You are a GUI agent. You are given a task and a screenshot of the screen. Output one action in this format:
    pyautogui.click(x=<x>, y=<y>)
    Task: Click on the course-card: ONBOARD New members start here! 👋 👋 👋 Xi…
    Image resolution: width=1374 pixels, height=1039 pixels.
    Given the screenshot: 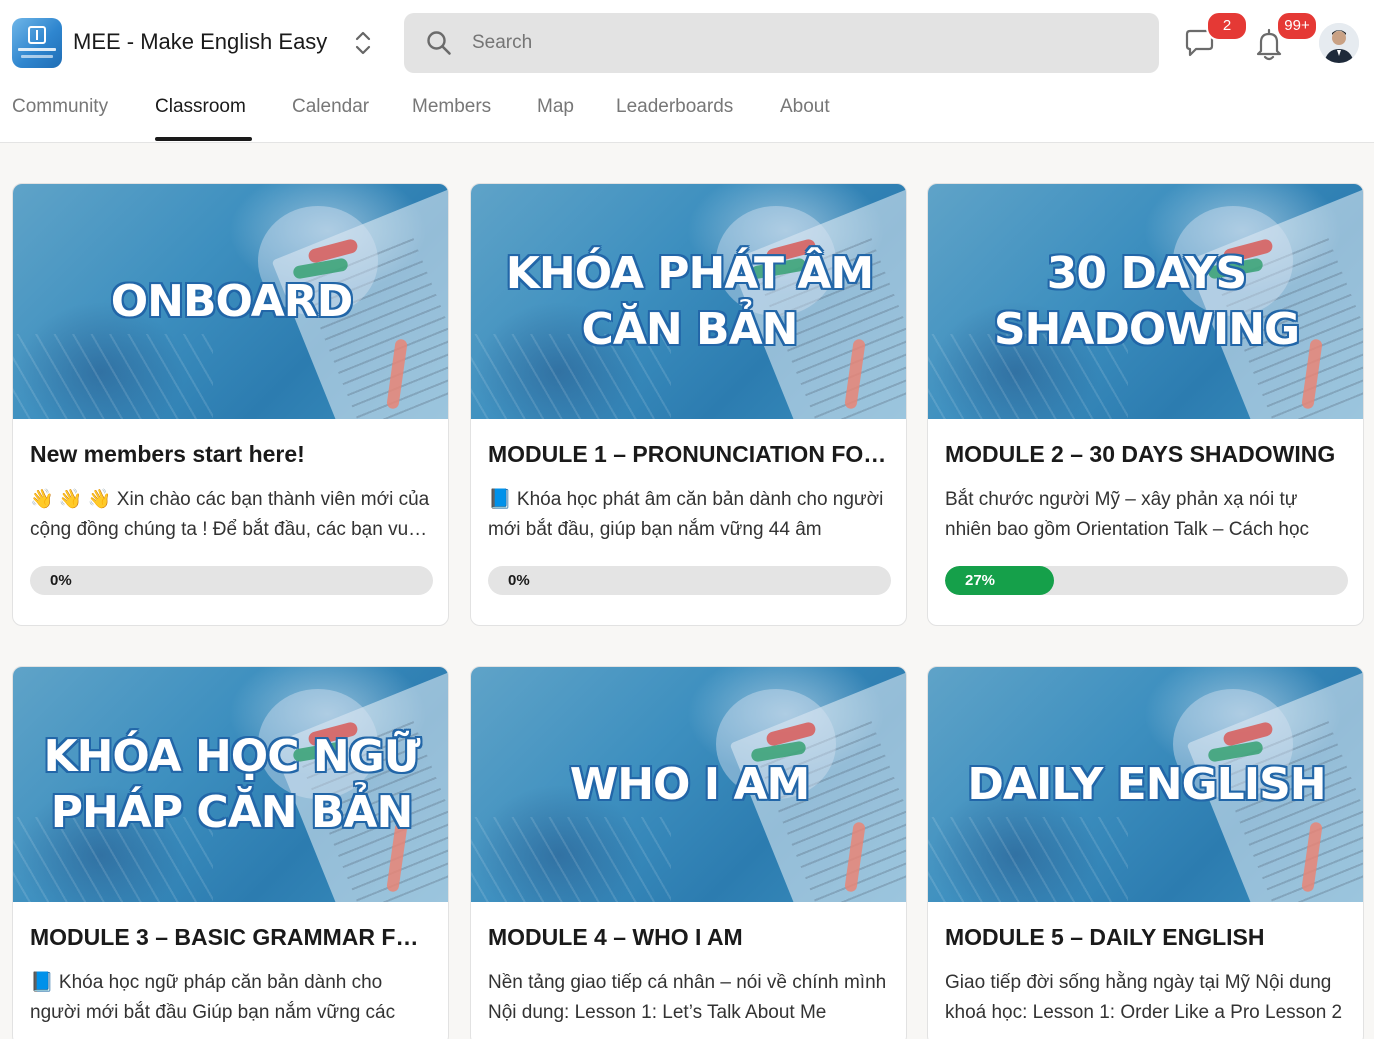 What is the action you would take?
    pyautogui.click(x=230, y=404)
    